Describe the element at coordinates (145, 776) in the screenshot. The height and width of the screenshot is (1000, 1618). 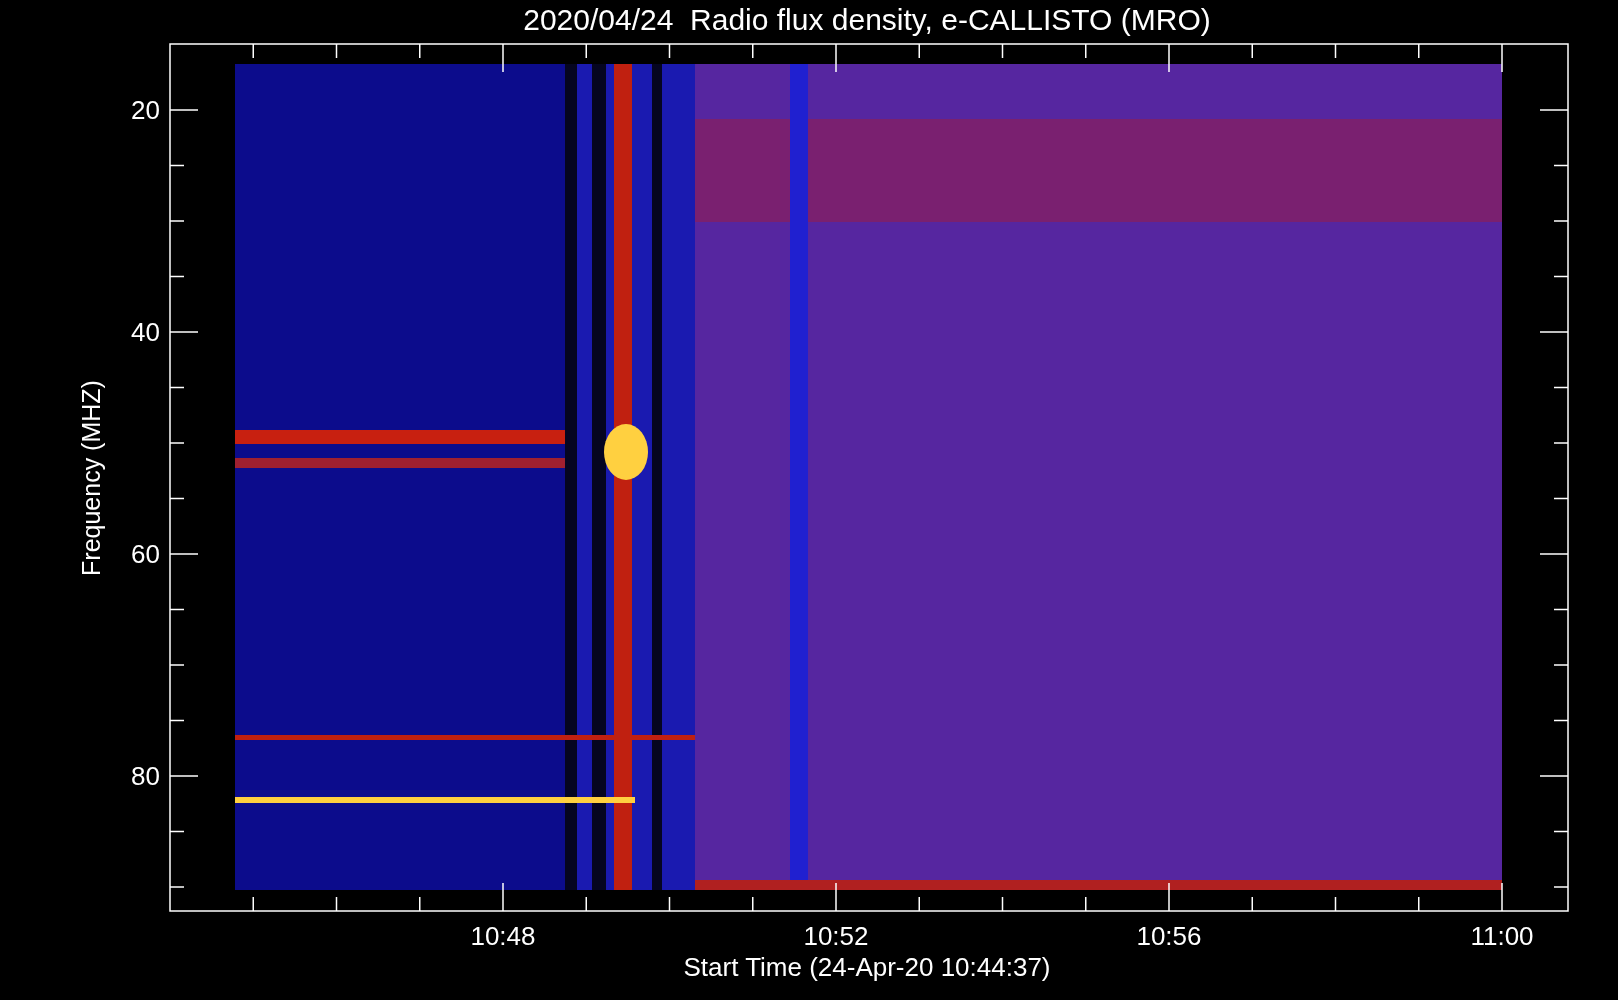
I see `y-tick-label: 80` at that location.